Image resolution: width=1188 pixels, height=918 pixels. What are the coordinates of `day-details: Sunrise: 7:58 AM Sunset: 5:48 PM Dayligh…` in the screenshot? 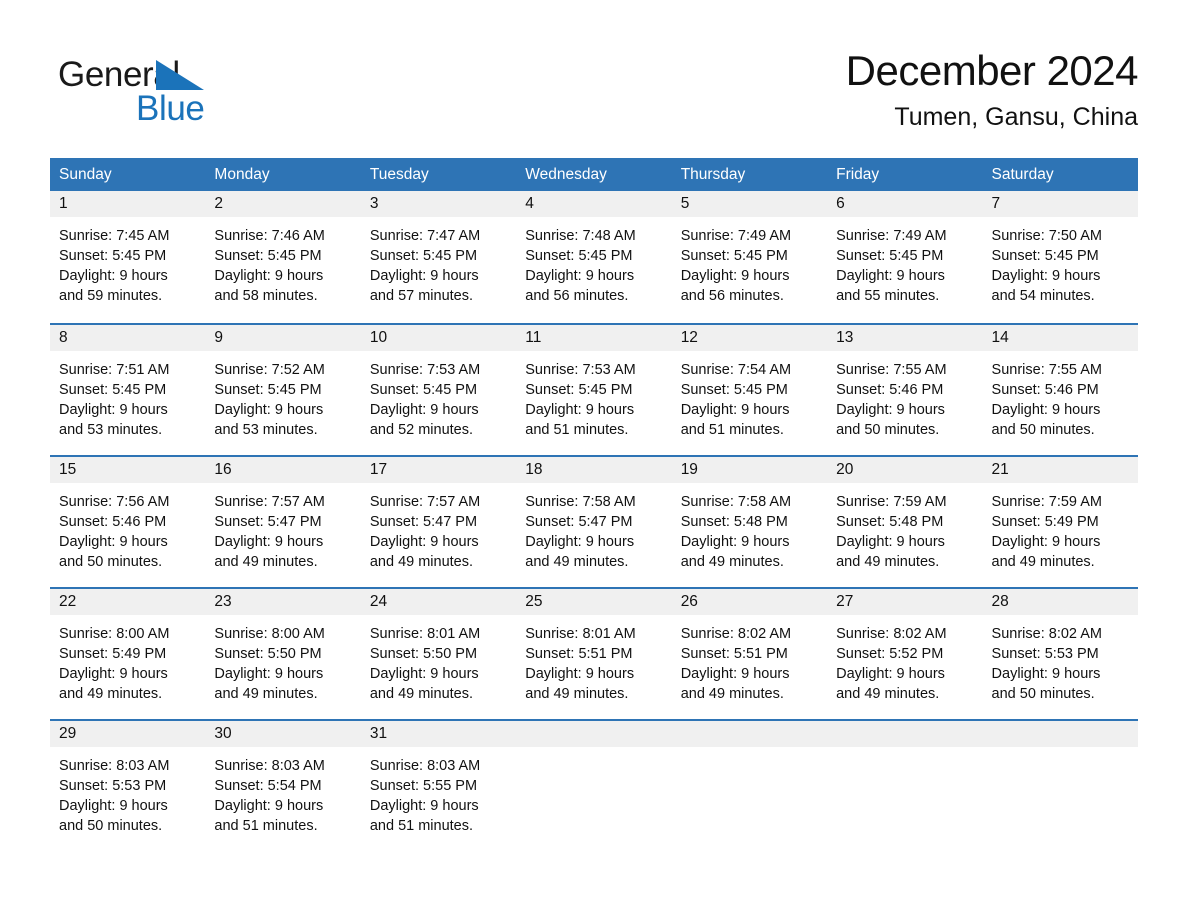 It's located at (749, 527).